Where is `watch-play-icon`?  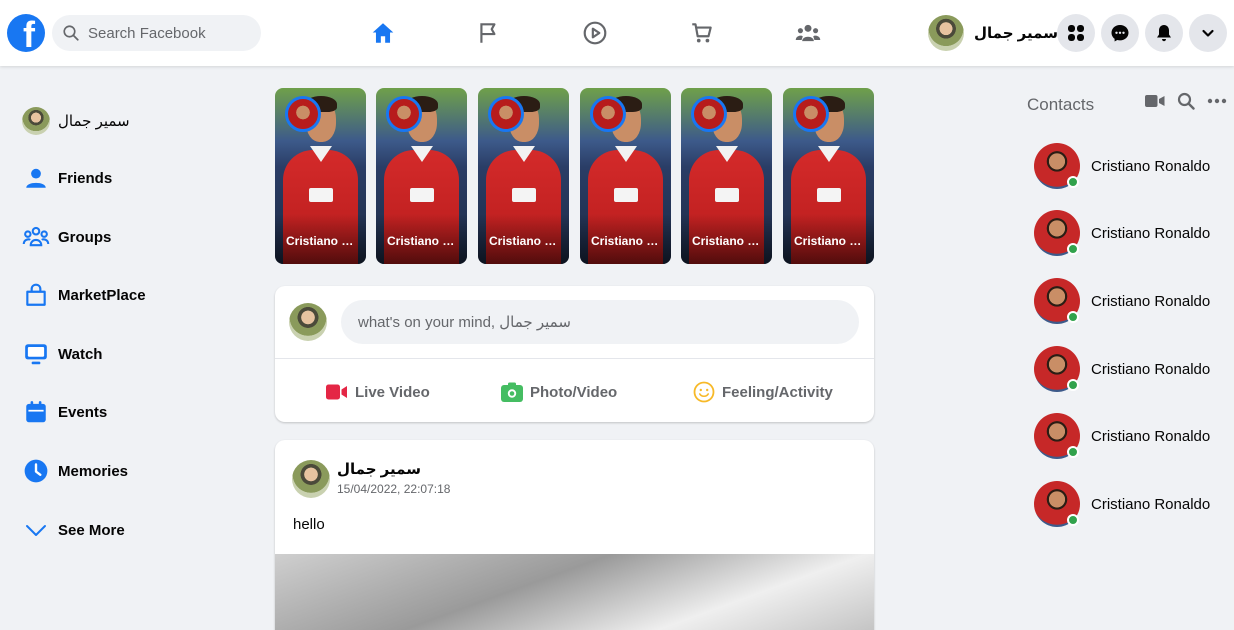 watch-play-icon is located at coordinates (595, 33).